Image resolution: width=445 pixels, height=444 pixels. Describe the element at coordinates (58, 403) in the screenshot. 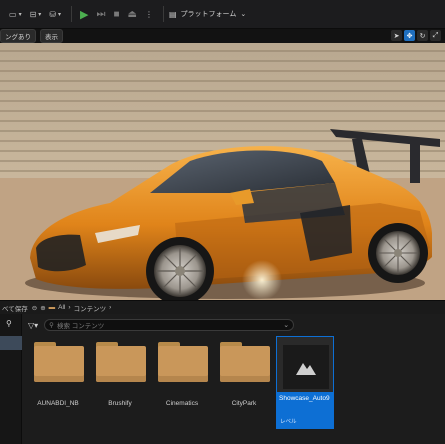

I see `folder-label: AUNABDI_NB` at that location.